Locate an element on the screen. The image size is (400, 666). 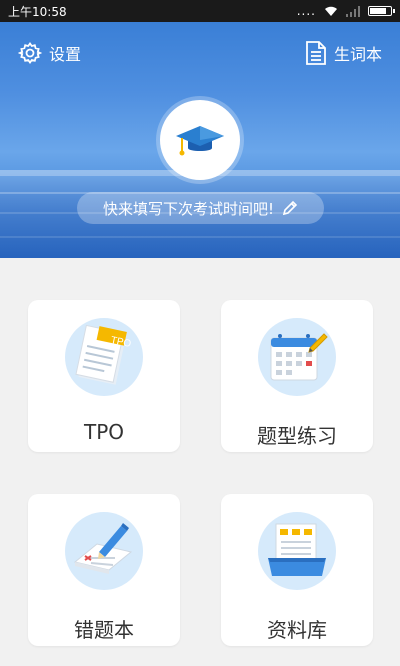
wrong-answers-label: 错题本 is located at coordinates (104, 630).